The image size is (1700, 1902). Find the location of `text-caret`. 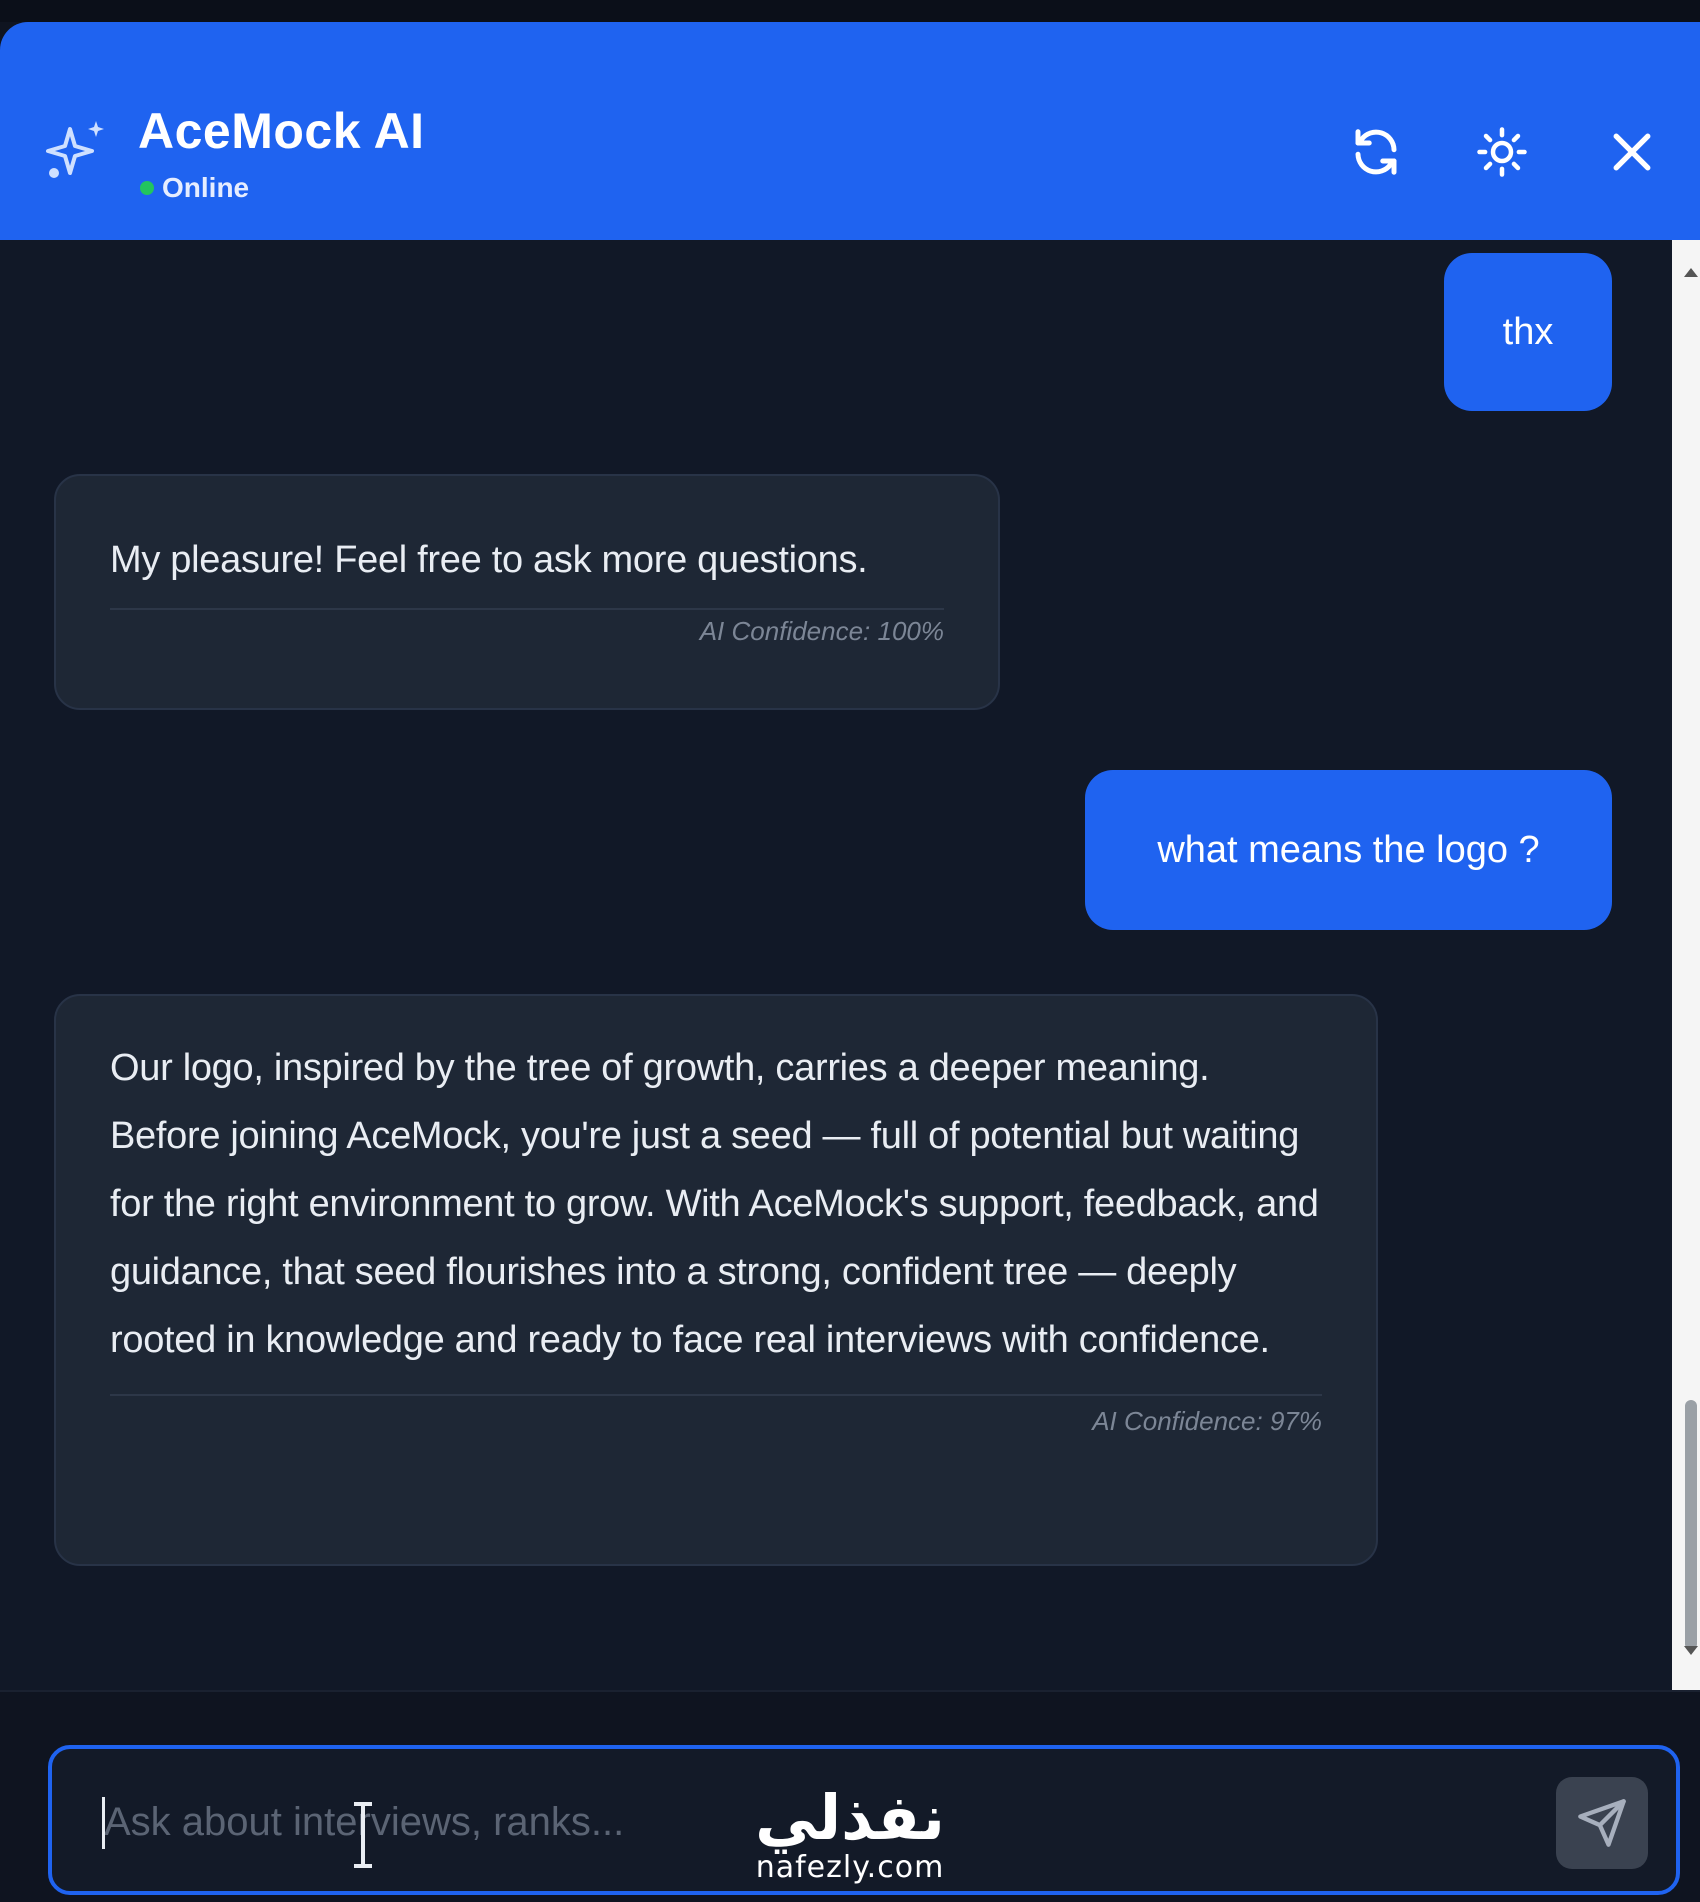

text-caret is located at coordinates (103, 1823).